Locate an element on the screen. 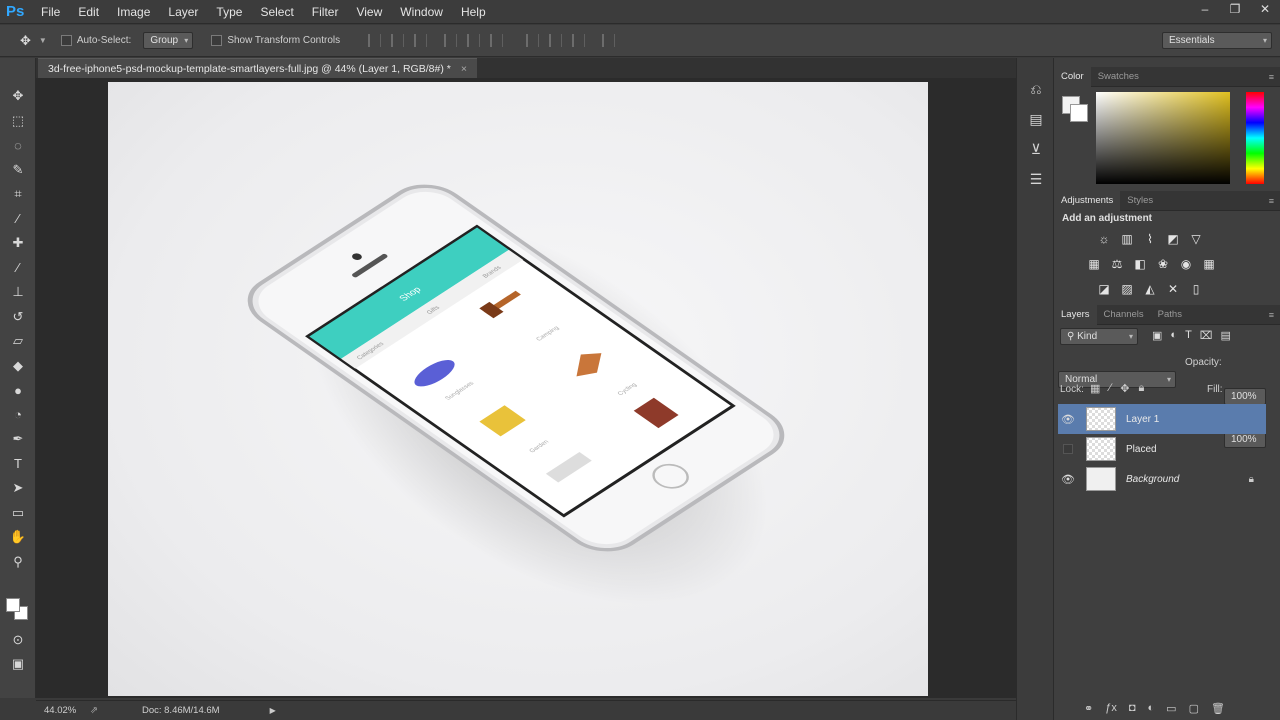  layer-row-layer-1: 👁︎ Layer 1 is located at coordinates (1162, 419).